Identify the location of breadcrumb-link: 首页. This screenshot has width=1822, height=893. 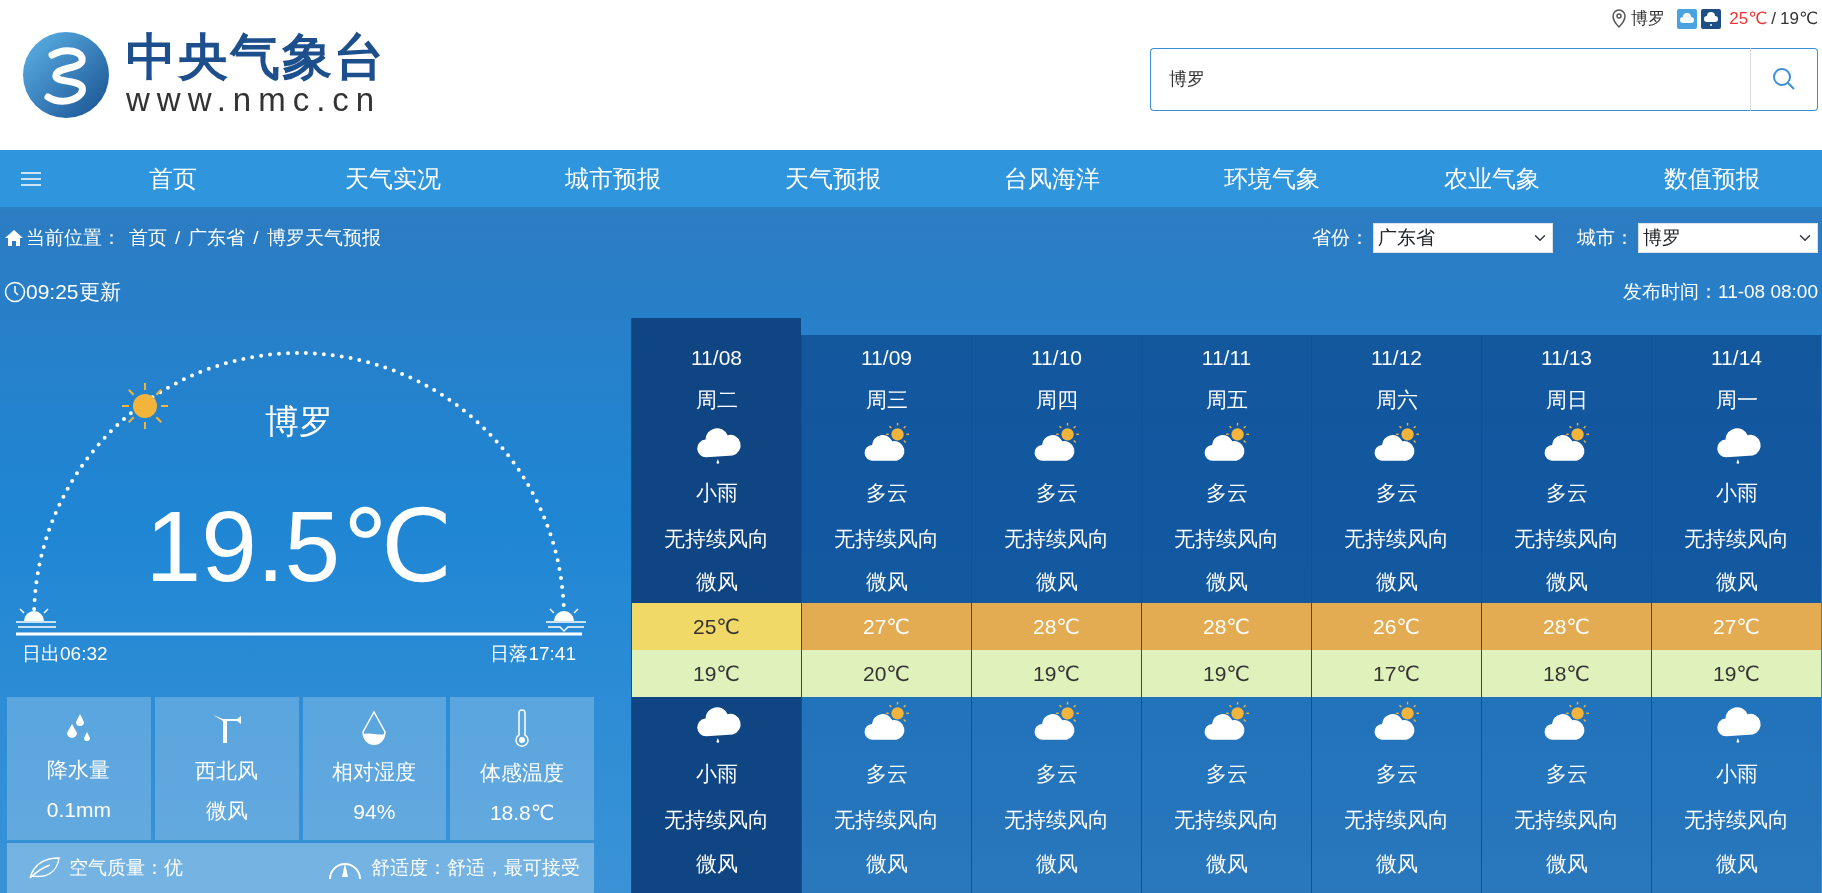
(148, 238).